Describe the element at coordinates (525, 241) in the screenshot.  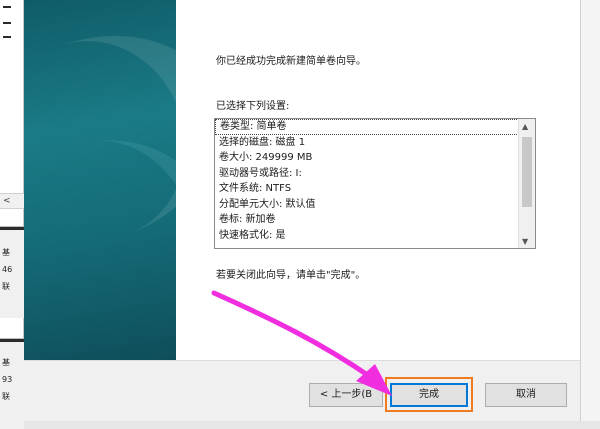
I see `scroll-down-icon: ▼` at that location.